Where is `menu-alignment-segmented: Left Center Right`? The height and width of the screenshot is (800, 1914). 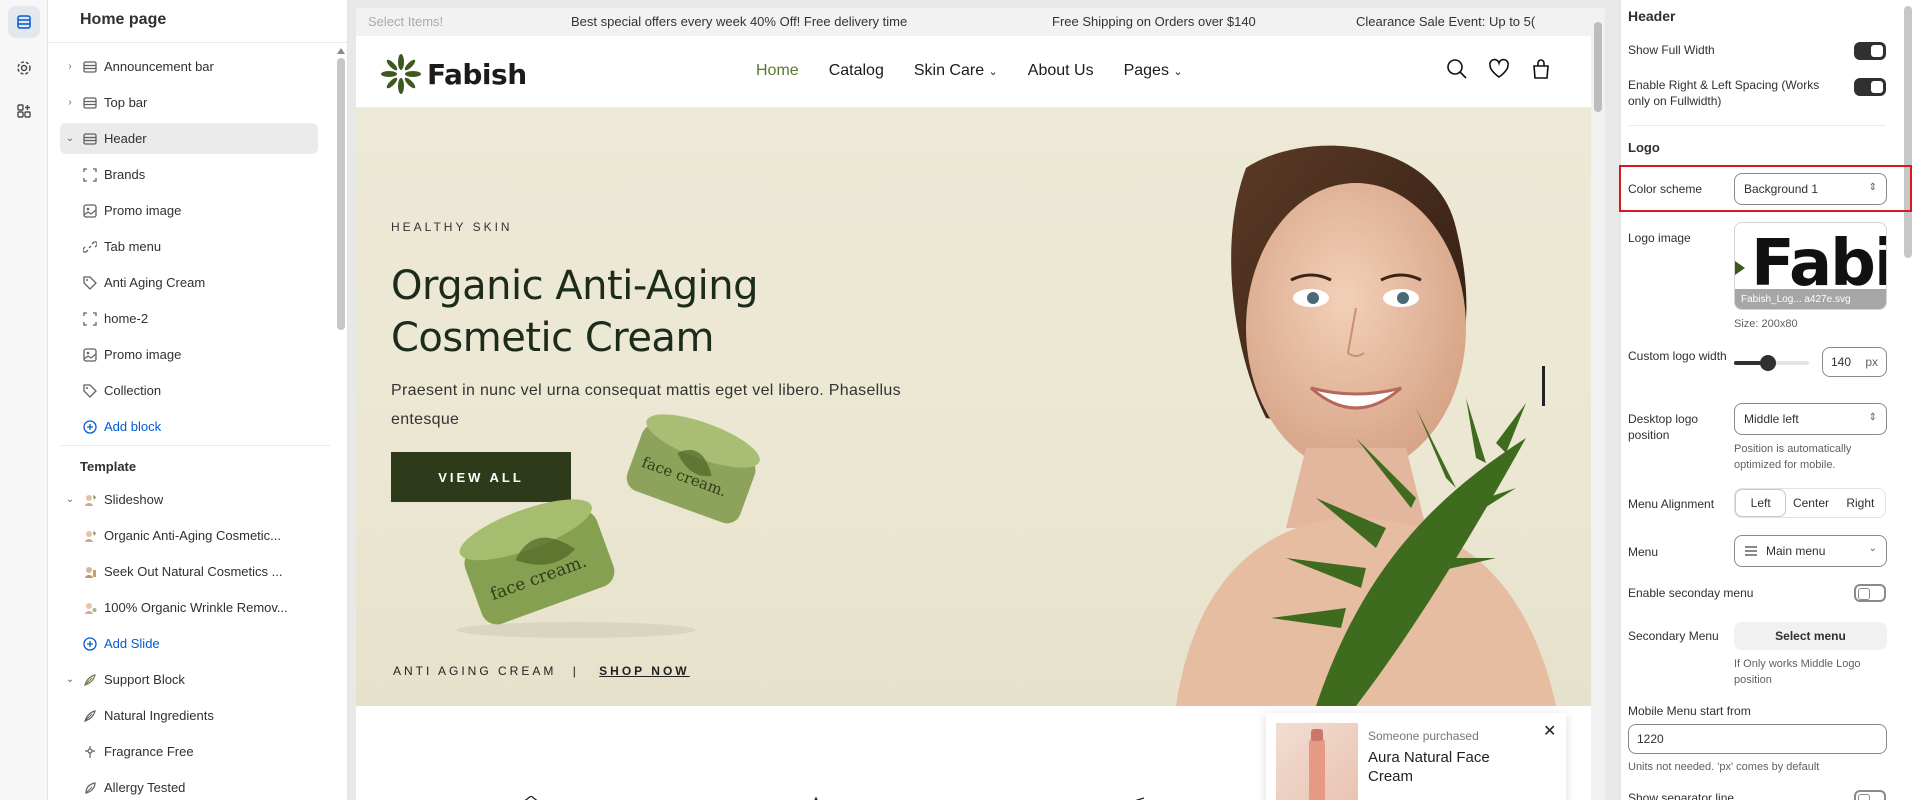 menu-alignment-segmented: Left Center Right is located at coordinates (1810, 503).